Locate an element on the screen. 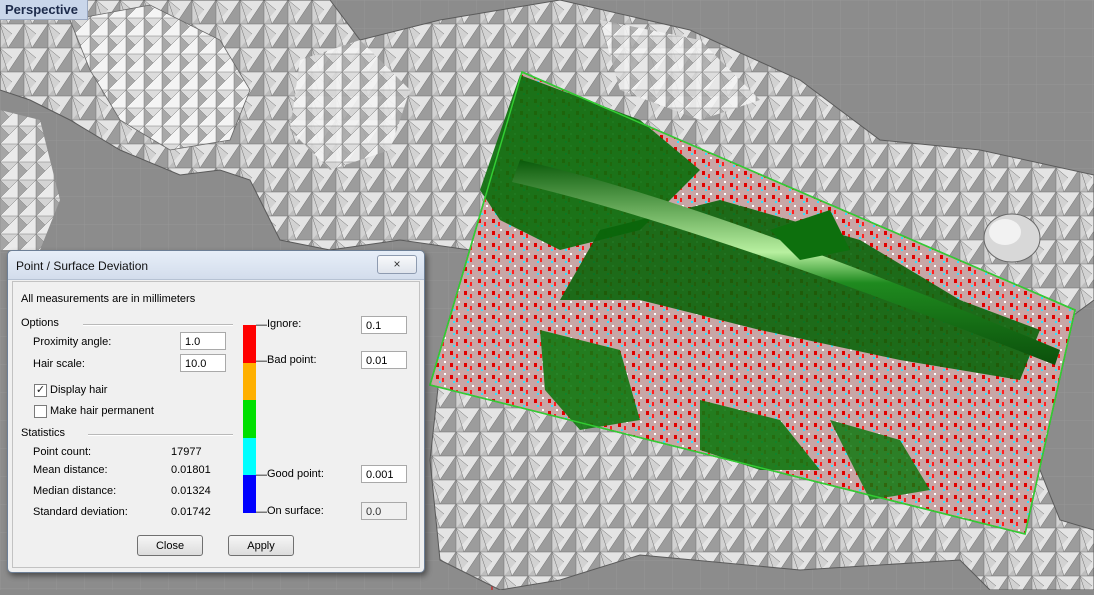 The height and width of the screenshot is (595, 1094). bad-point-label: Bad point: is located at coordinates (292, 360).